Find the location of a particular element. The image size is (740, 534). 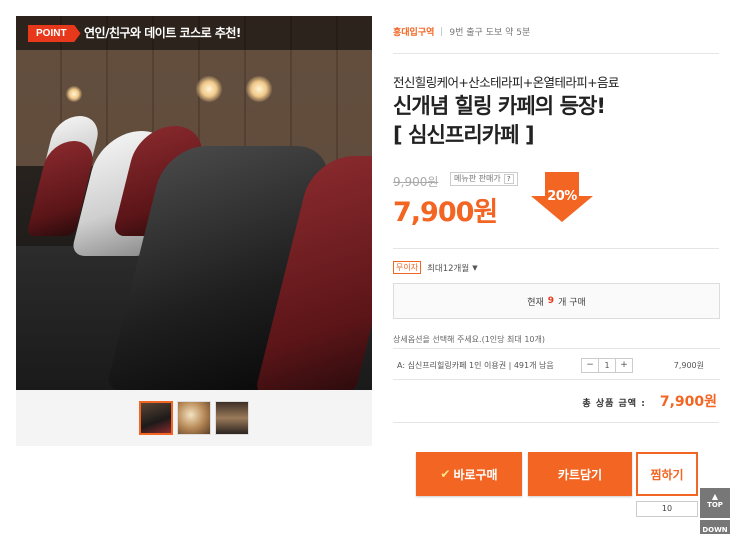

add-to-cart-label: 카트담기 is located at coordinates (580, 474).